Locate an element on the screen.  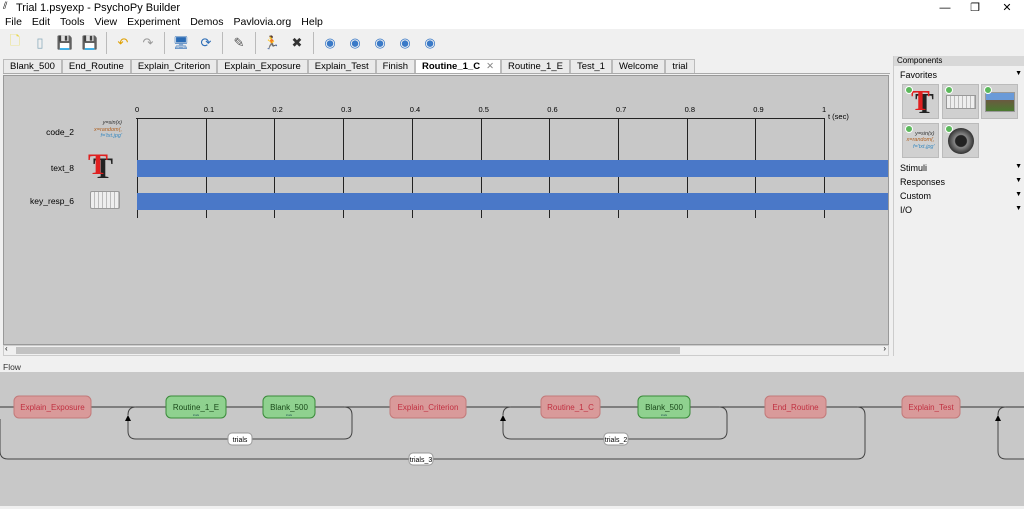
component-name-key_resp_6: key_resp_6 is located at coordinates (39, 201).